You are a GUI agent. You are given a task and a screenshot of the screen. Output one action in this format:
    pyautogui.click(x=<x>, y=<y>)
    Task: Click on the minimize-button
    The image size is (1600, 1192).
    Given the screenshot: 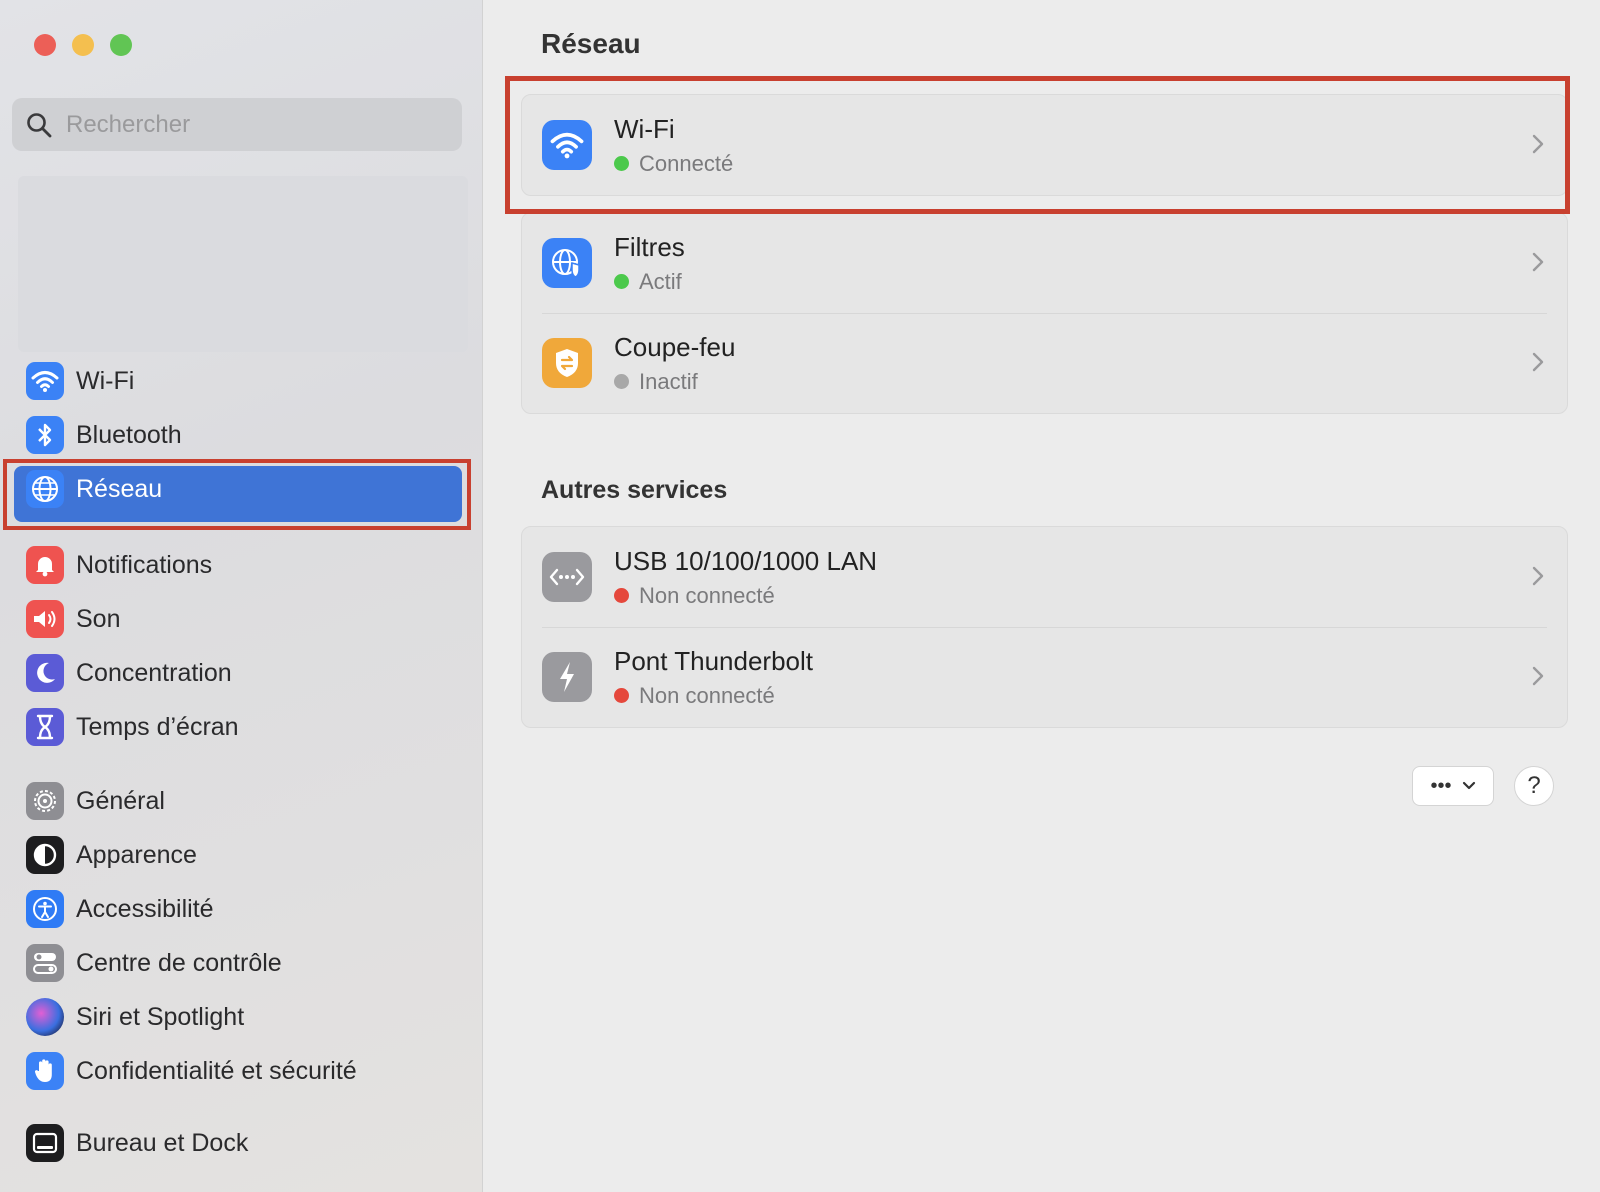 What is the action you would take?
    pyautogui.click(x=83, y=45)
    